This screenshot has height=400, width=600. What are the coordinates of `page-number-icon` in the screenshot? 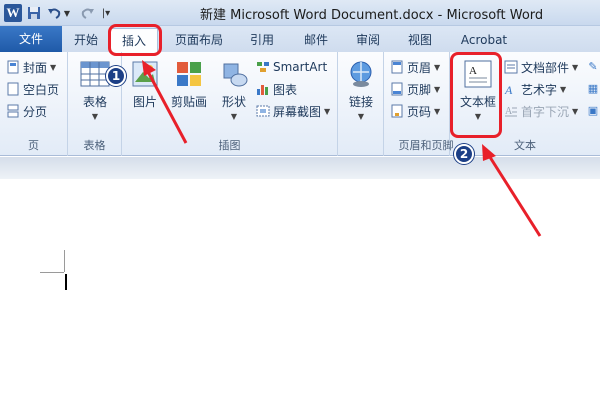 It's located at (397, 111).